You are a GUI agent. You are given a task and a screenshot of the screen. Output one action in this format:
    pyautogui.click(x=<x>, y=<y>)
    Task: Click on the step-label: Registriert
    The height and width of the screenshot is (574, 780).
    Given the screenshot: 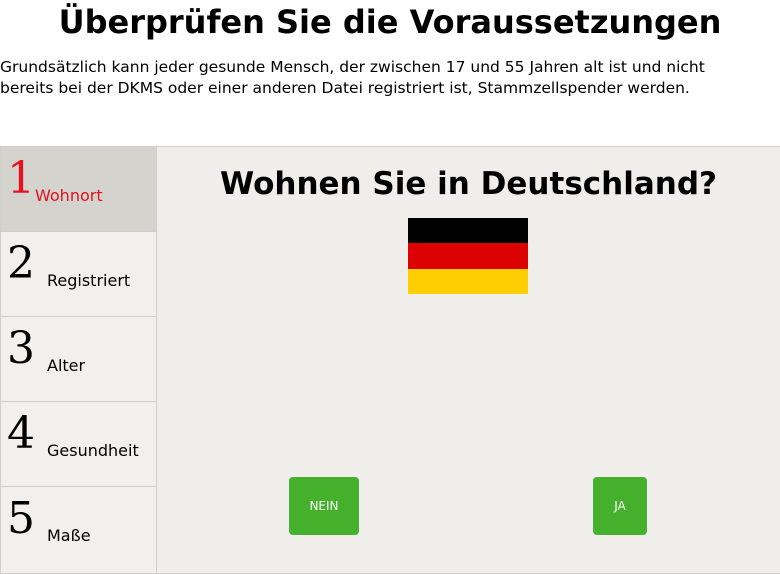 What is the action you would take?
    pyautogui.click(x=89, y=280)
    